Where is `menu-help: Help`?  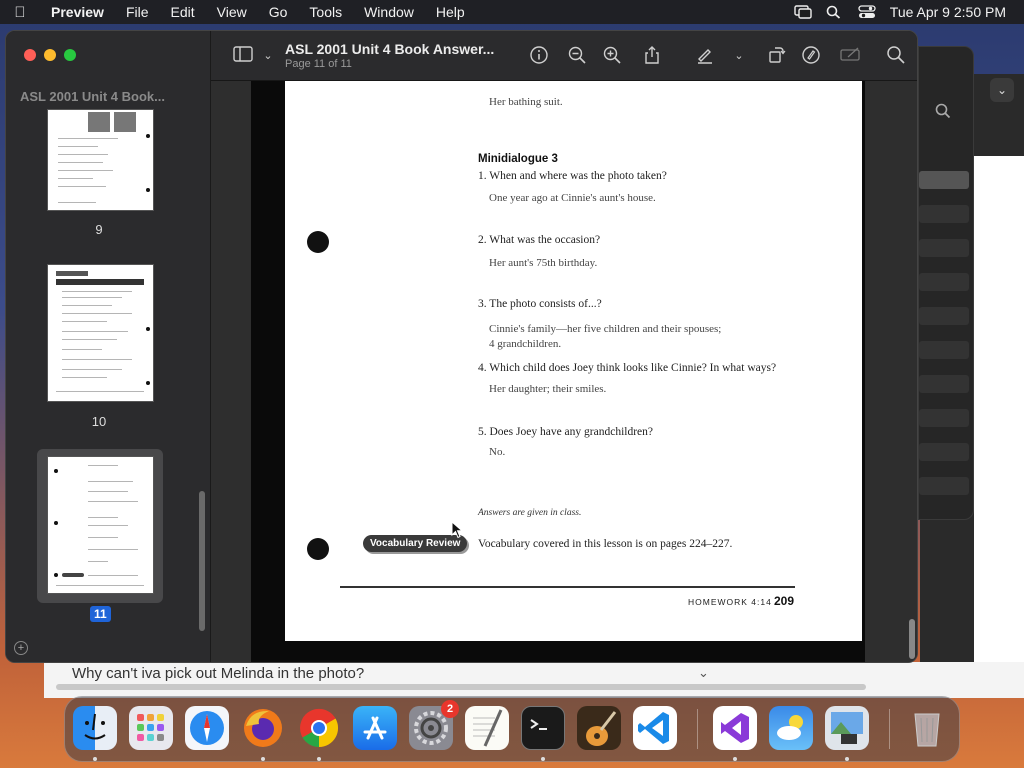
menu-help: Help is located at coordinates (450, 12).